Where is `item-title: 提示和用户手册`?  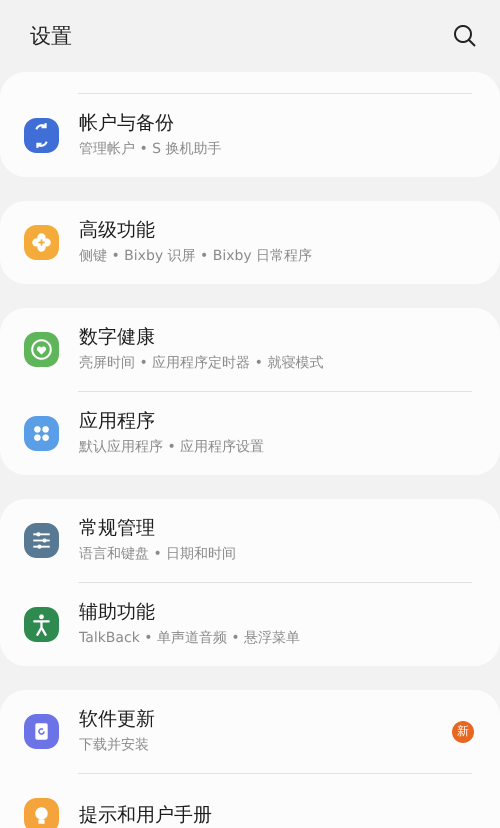 item-title: 提示和用户手册 is located at coordinates (146, 815).